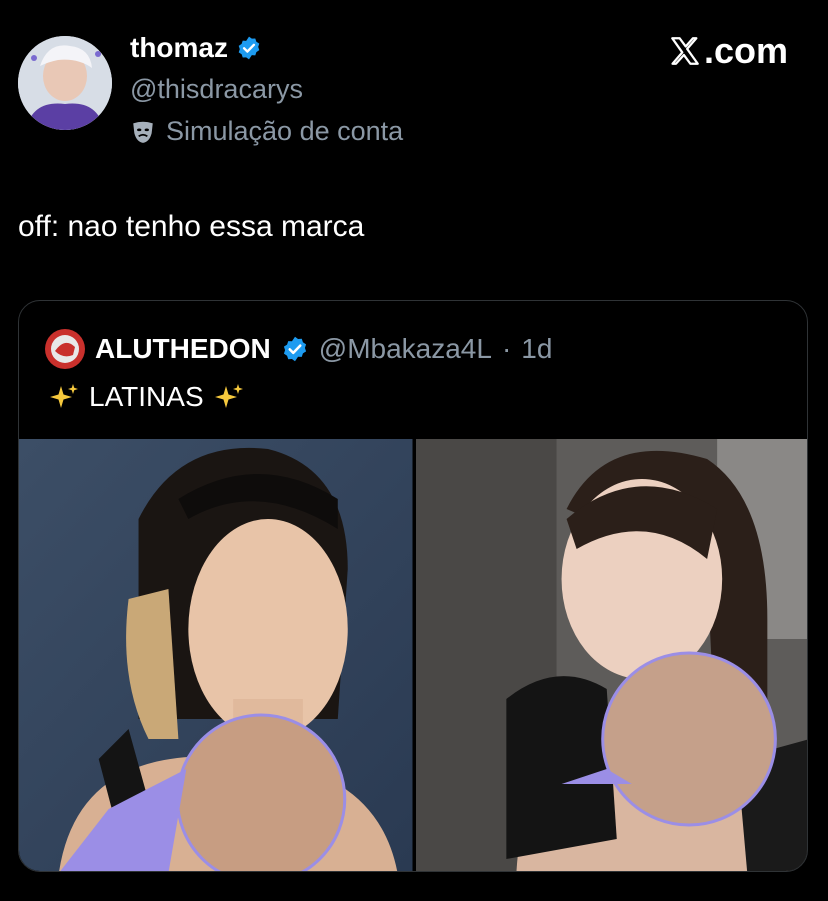 The image size is (828, 901). I want to click on x-watermark-text: .com, so click(745, 50).